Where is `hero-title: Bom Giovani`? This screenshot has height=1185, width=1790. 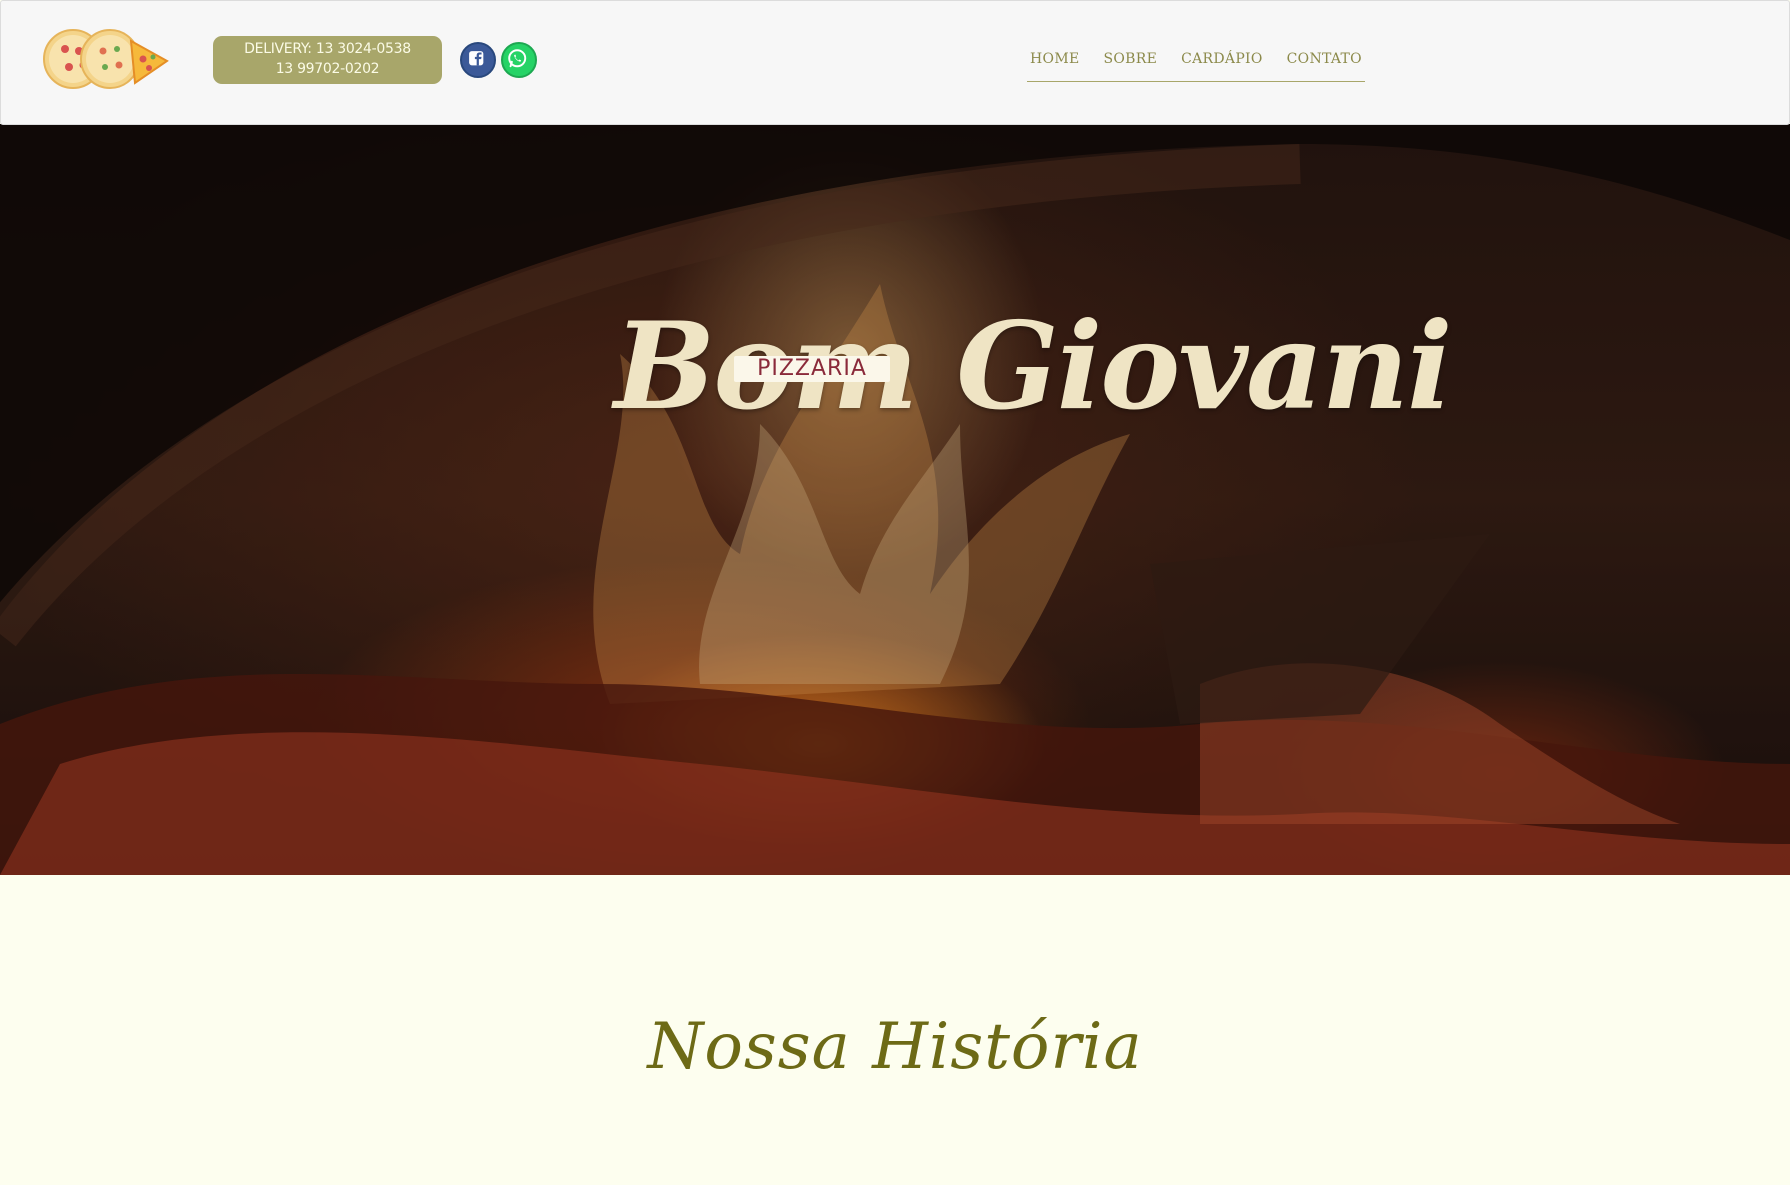
hero-title: Bom Giovani is located at coordinates (1033, 366).